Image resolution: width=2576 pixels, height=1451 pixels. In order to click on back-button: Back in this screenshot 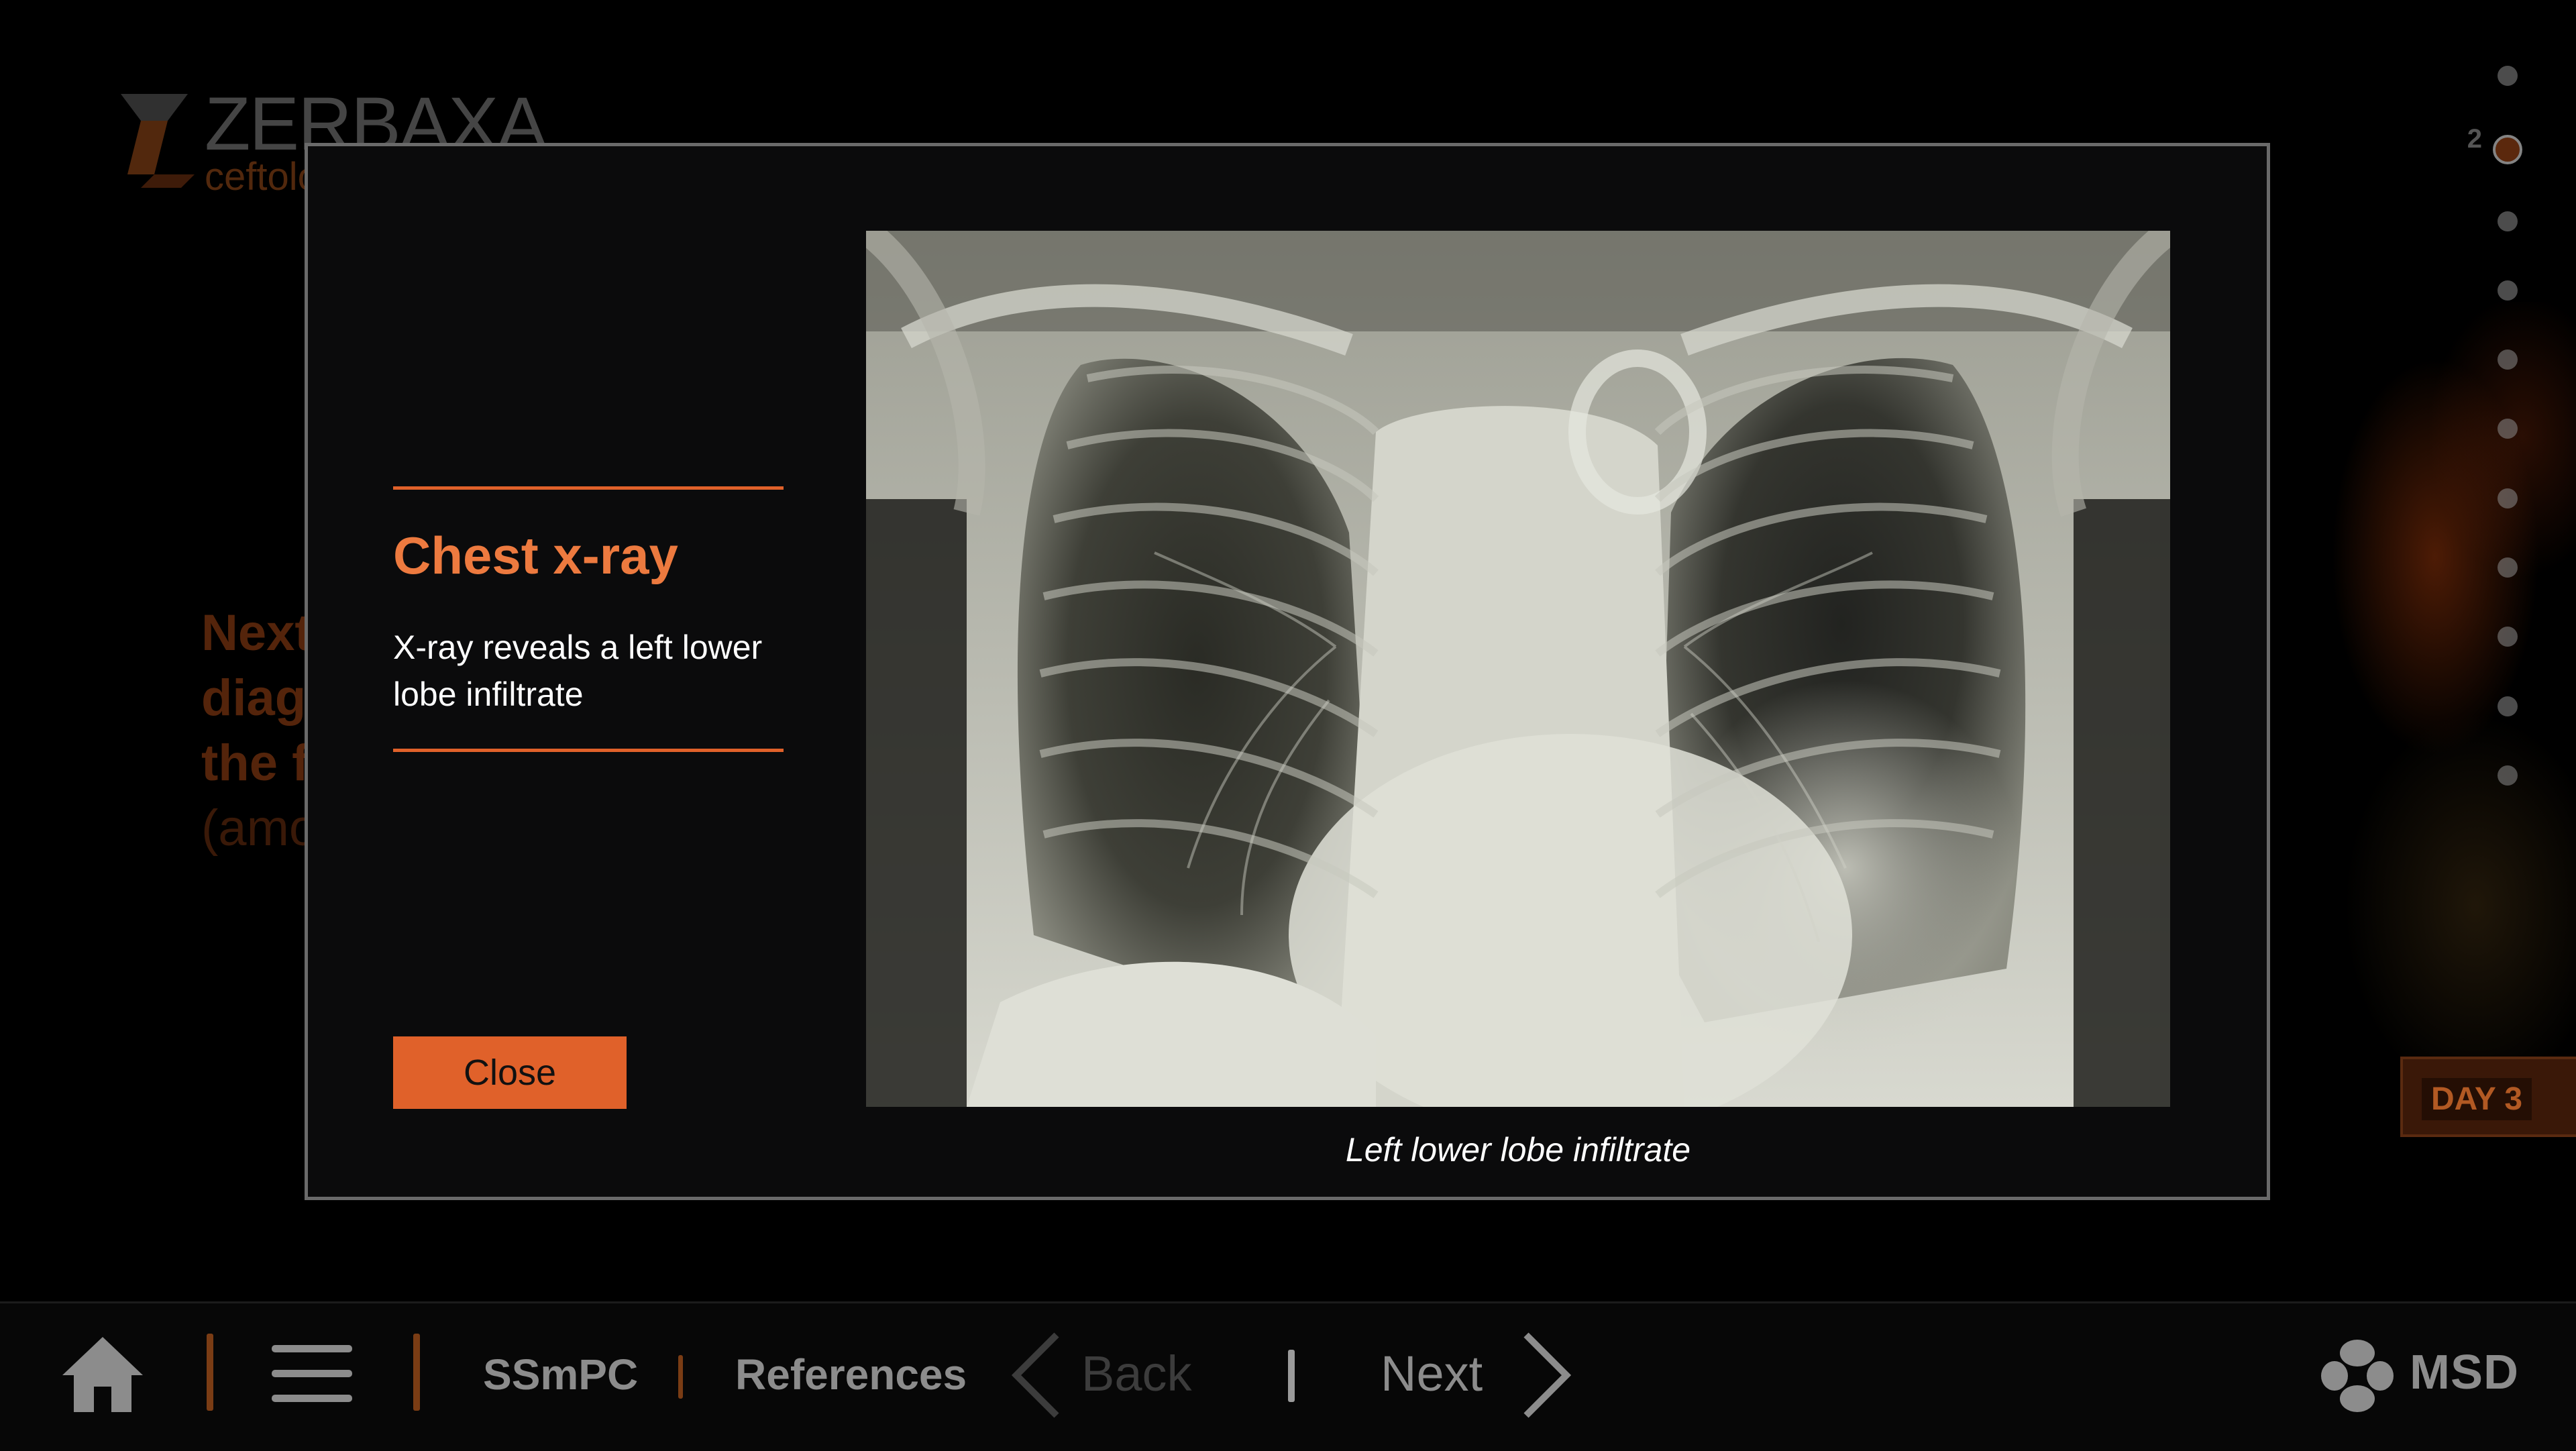, I will do `click(1136, 1373)`.